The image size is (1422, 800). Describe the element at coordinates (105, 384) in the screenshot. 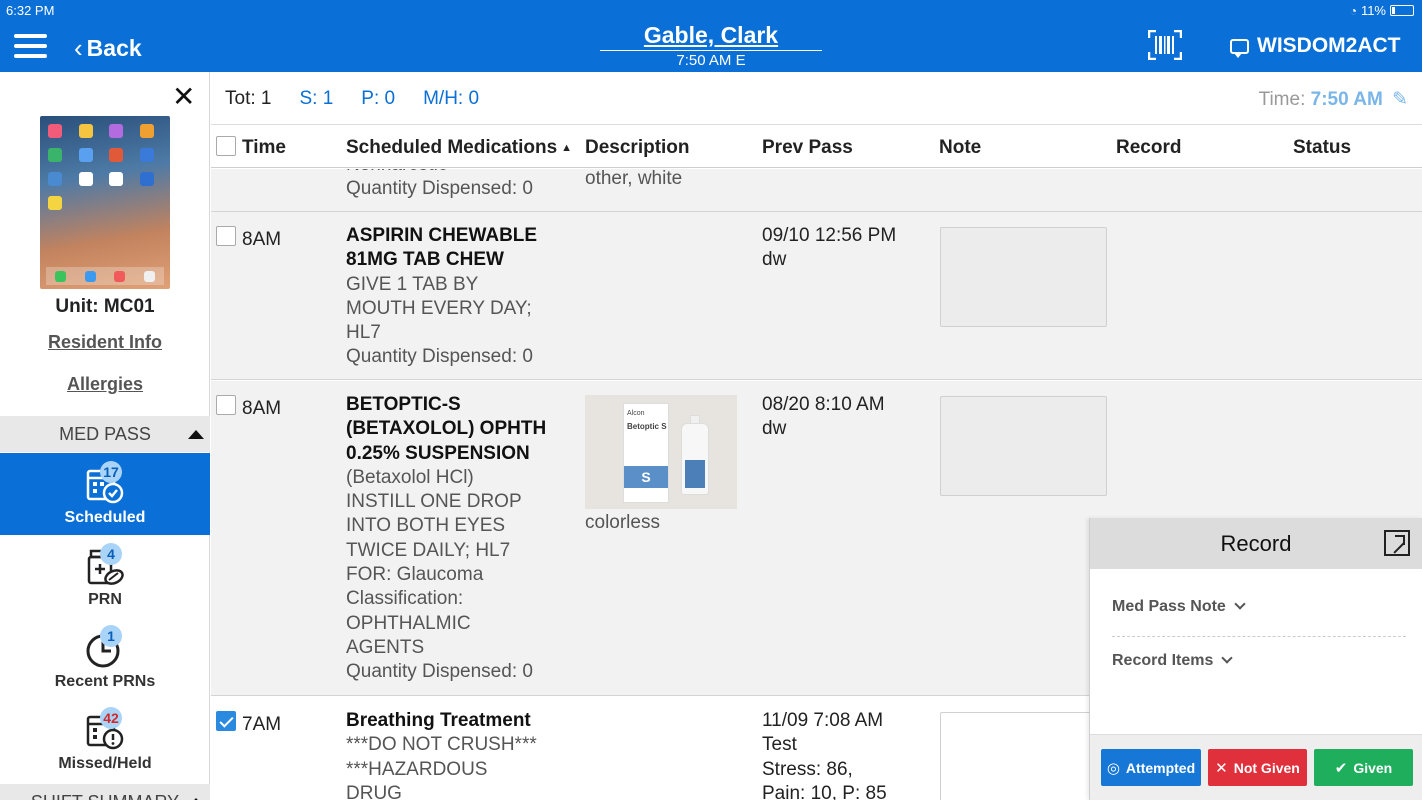

I see `allergies-link: Allergies` at that location.